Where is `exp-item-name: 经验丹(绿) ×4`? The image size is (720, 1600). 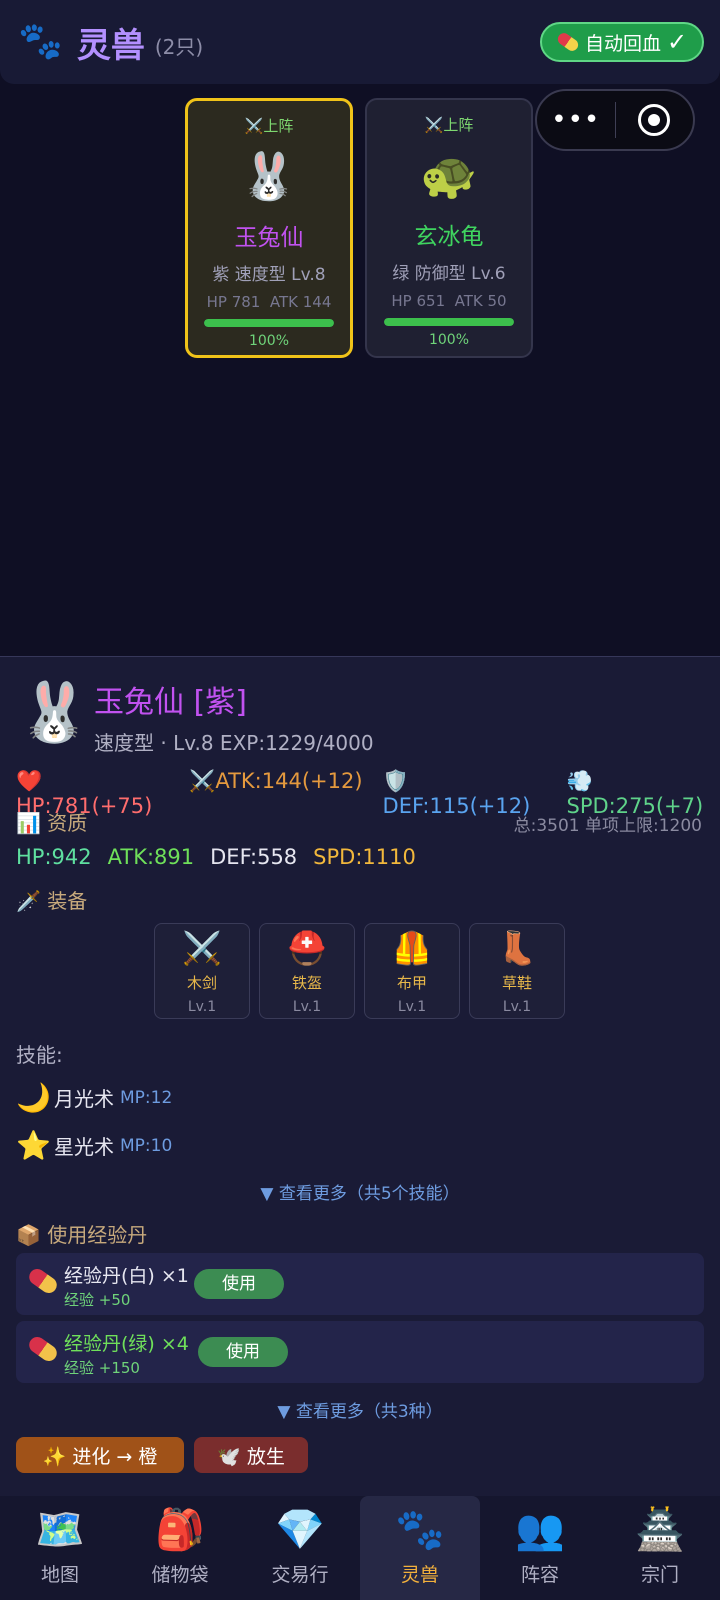
exp-item-name: 经验丹(绿) ×4 is located at coordinates (126, 1344).